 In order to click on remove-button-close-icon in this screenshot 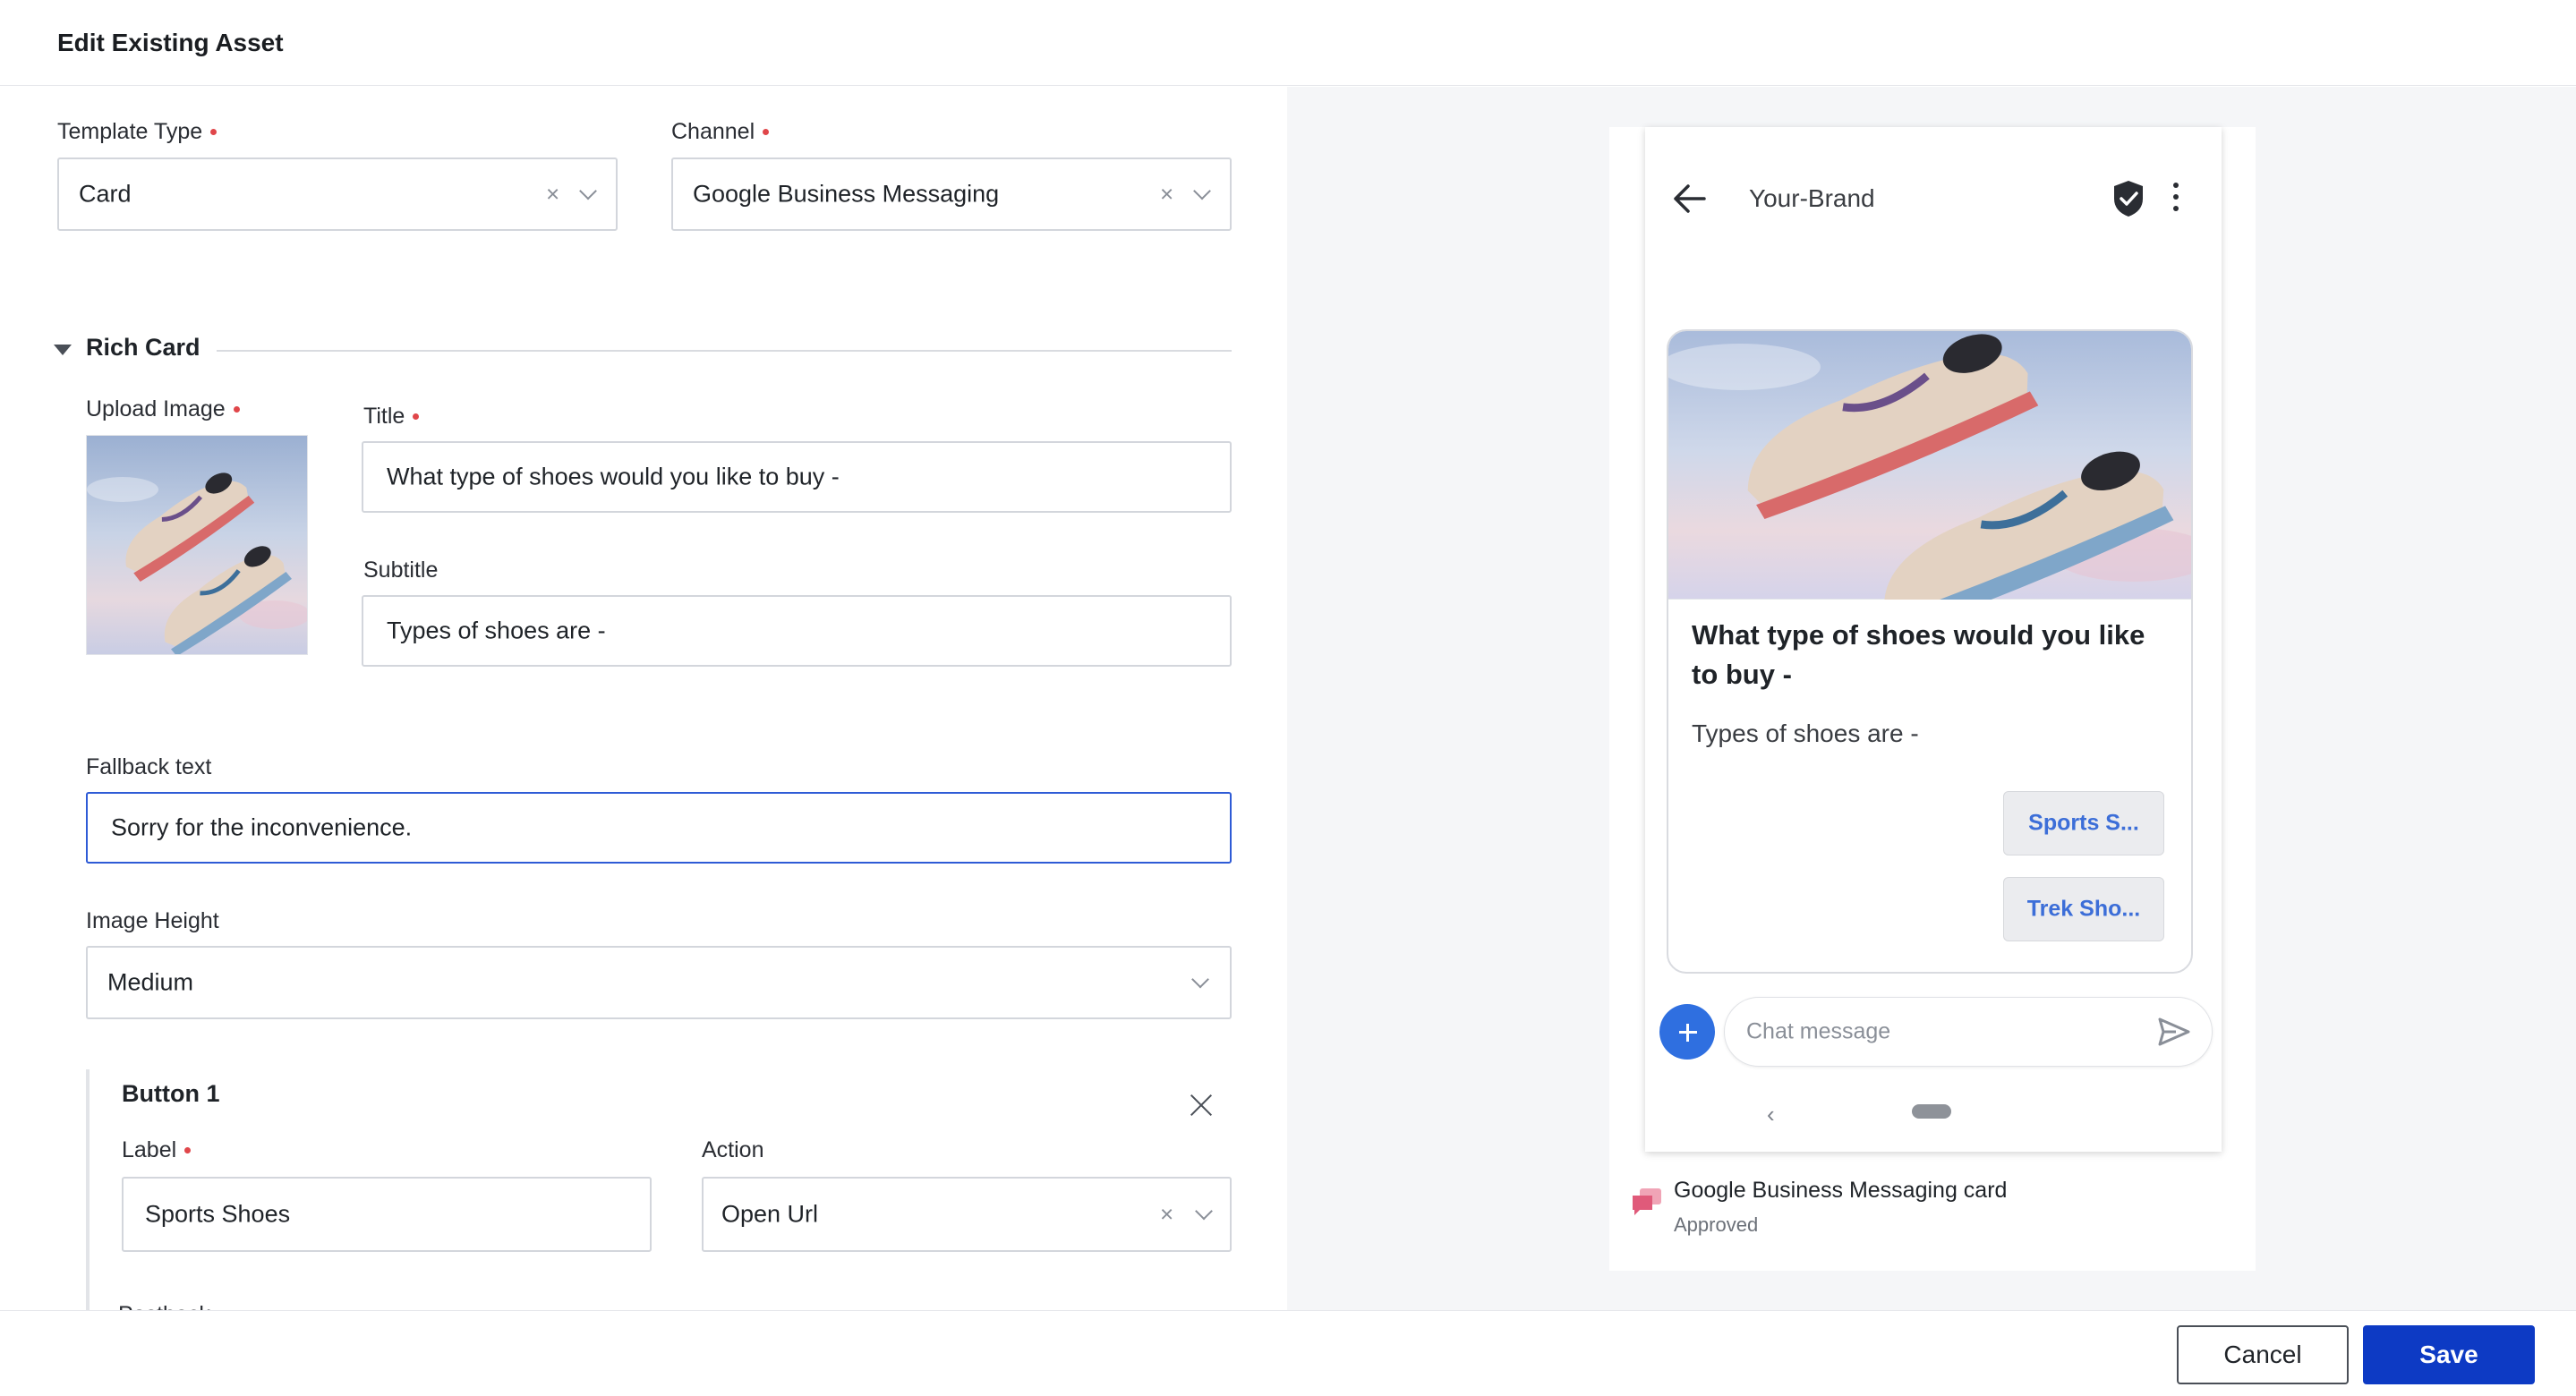, I will do `click(1201, 1105)`.